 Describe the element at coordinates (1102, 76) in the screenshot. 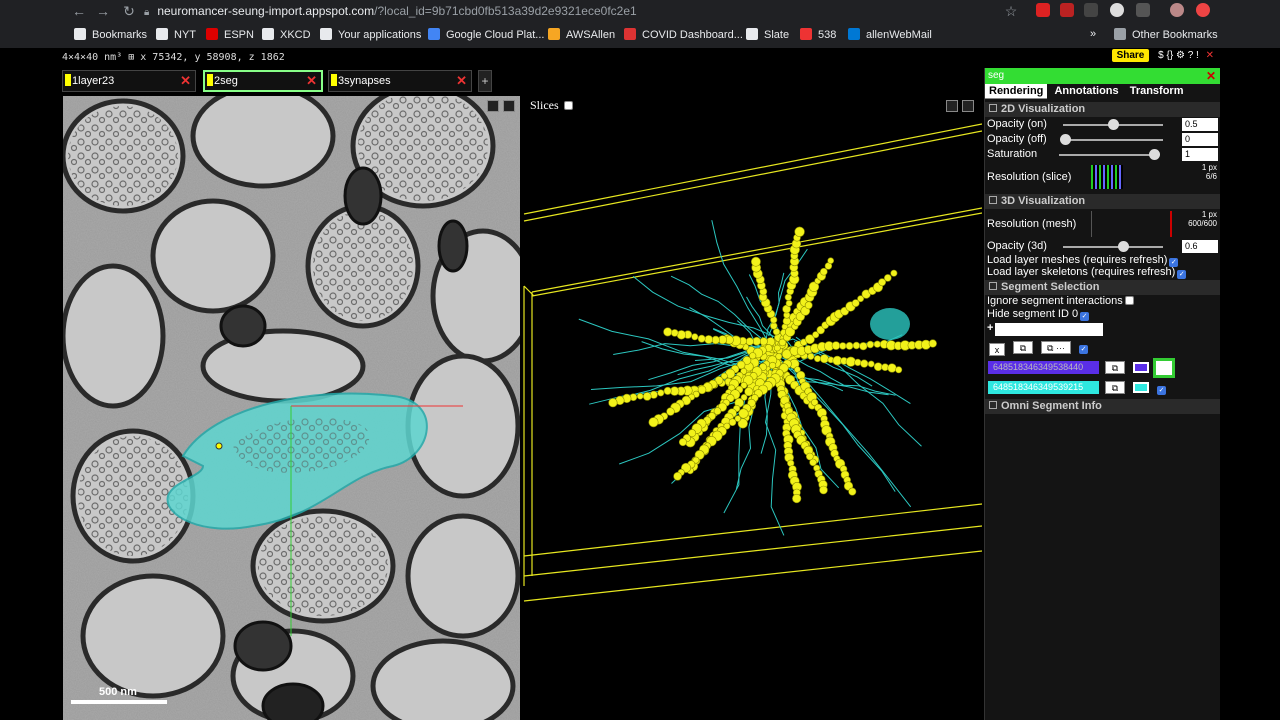

I see `layer-name-input: seg ✕` at that location.